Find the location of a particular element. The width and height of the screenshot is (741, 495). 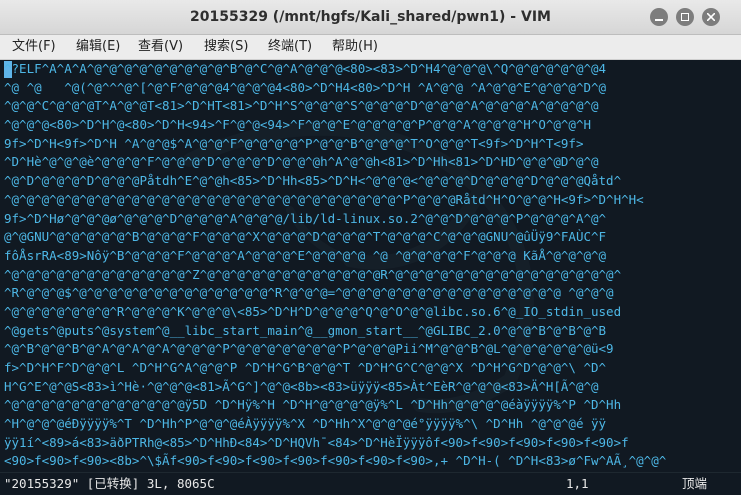

menu-view: 查看(V) is located at coordinates (160, 47).